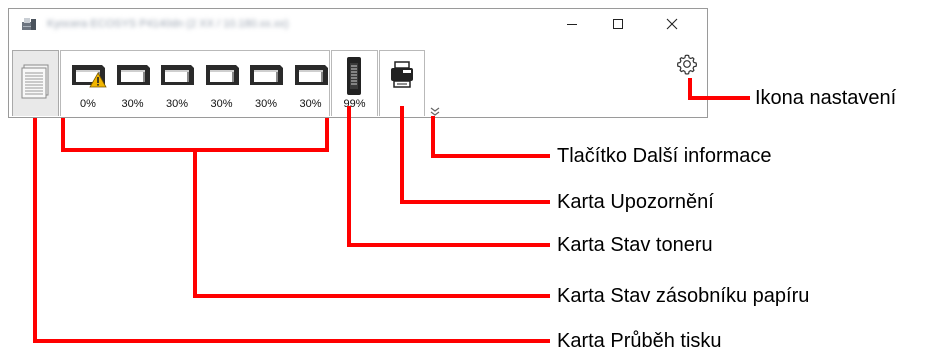 This screenshot has height=353, width=944. I want to click on callout-settings-icon: Ikona nastavení, so click(826, 98).